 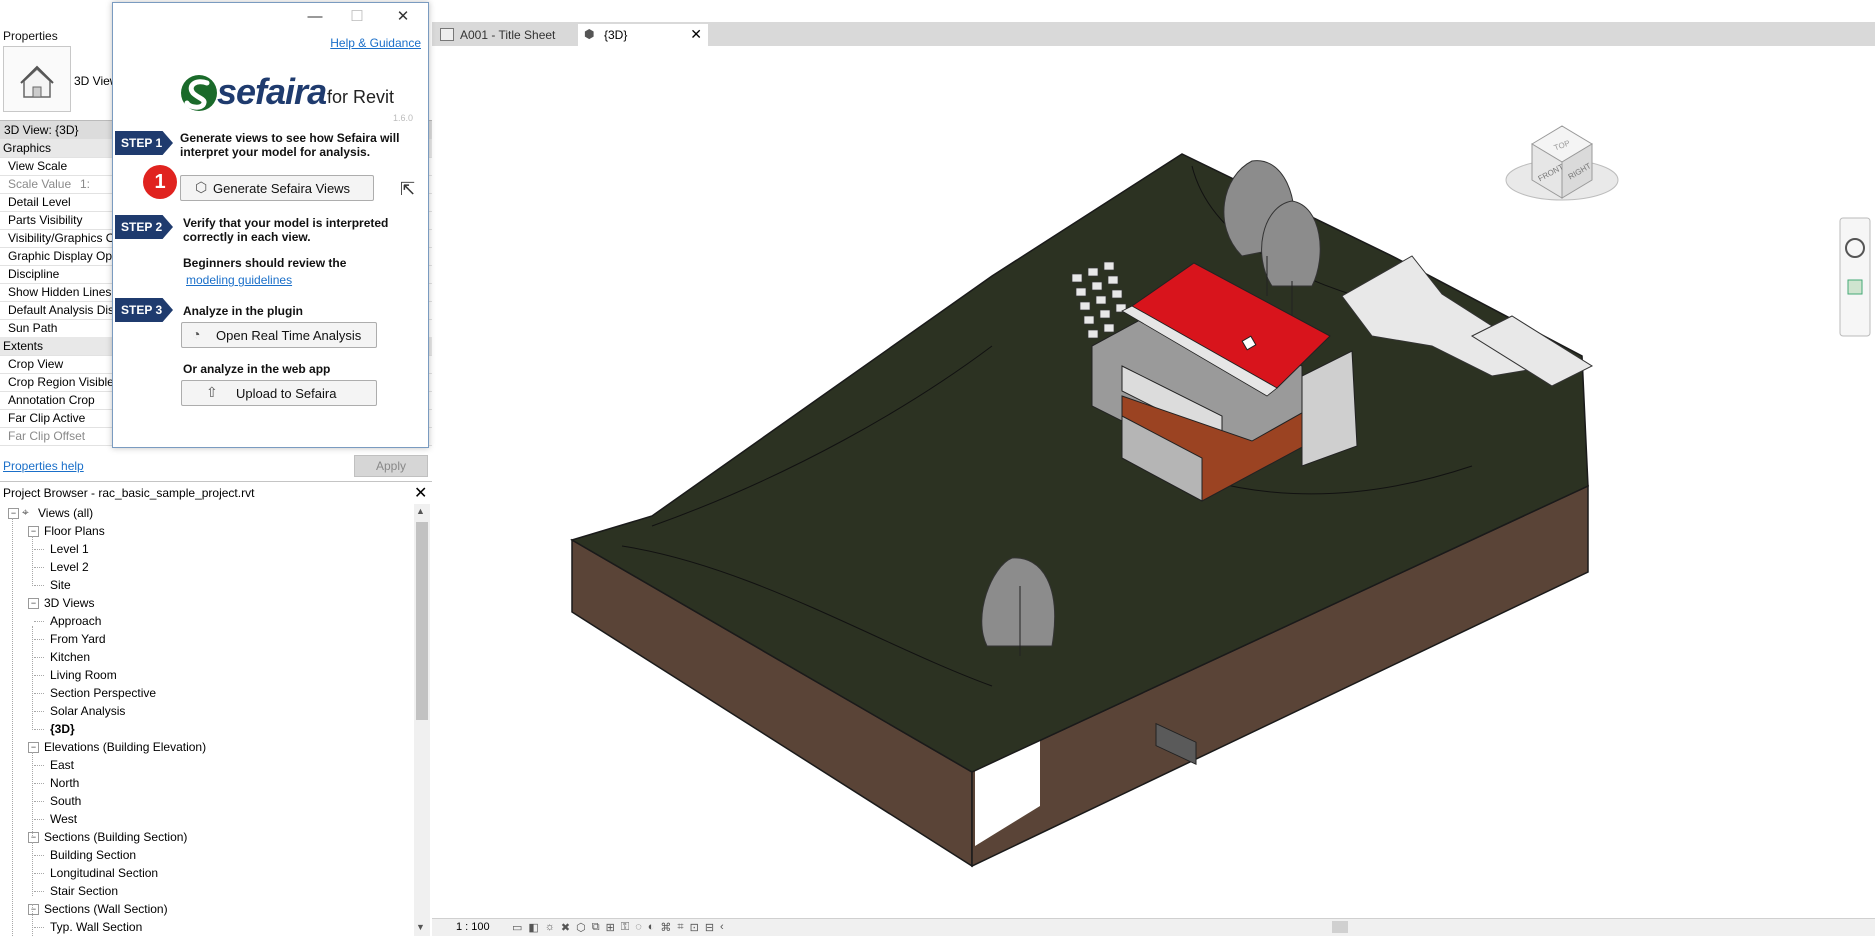 What do you see at coordinates (65, 803) in the screenshot?
I see `tree-view-item: South` at bounding box center [65, 803].